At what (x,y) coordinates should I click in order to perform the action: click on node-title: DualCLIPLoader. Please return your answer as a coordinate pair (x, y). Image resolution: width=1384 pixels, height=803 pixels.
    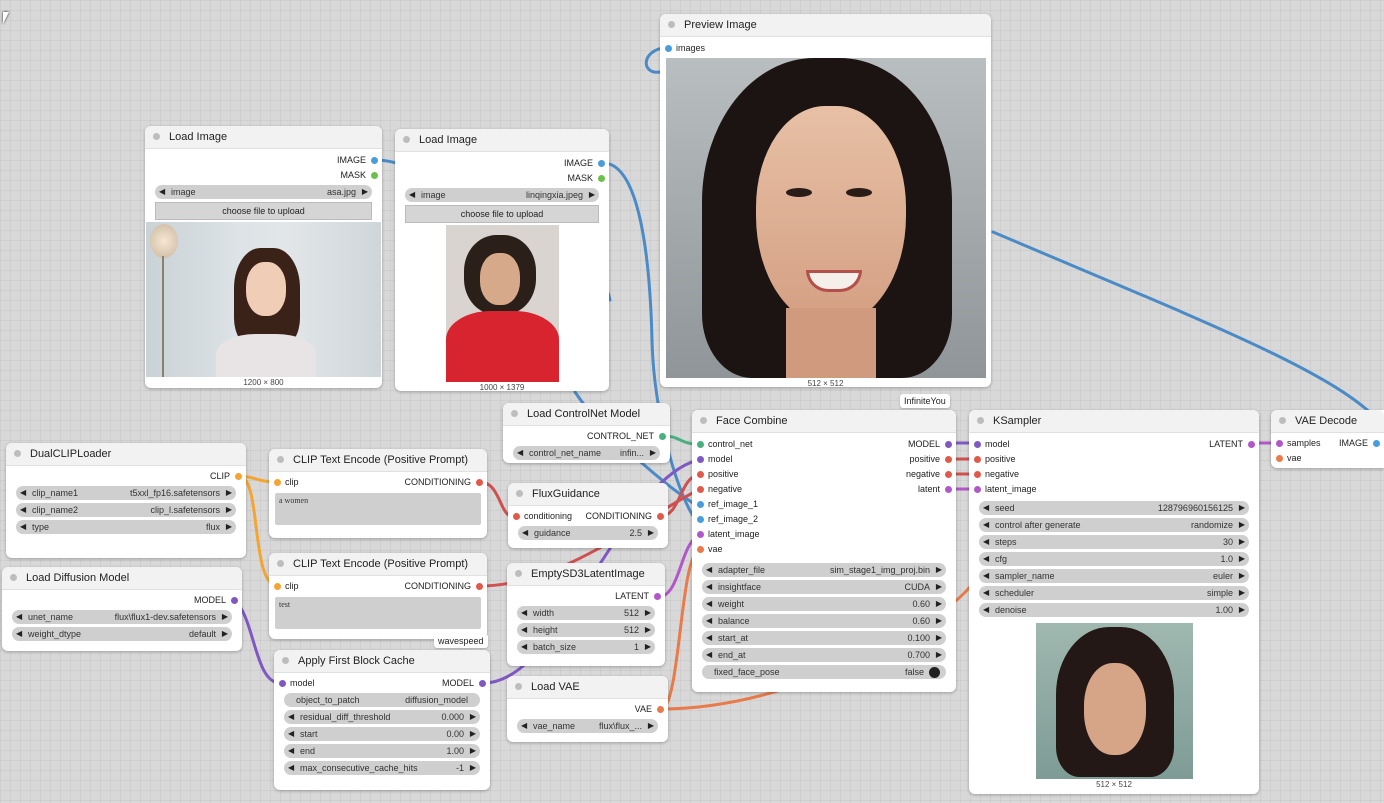
    Looking at the image, I should click on (126, 454).